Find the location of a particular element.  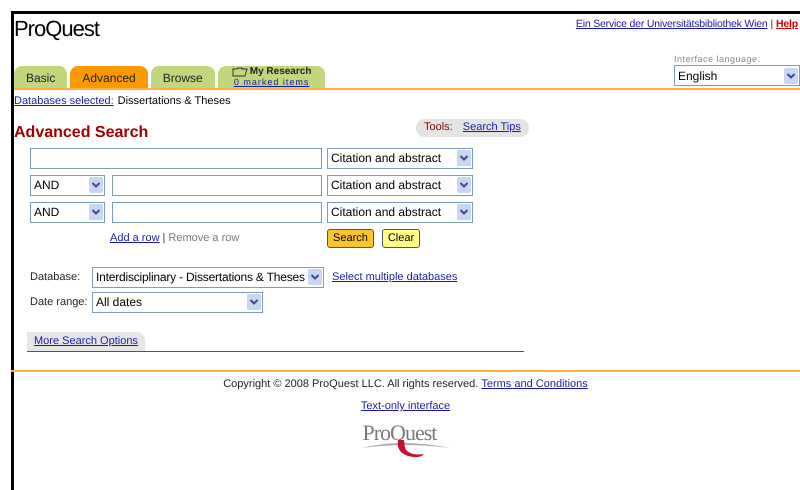

help-link: Help is located at coordinates (787, 25).